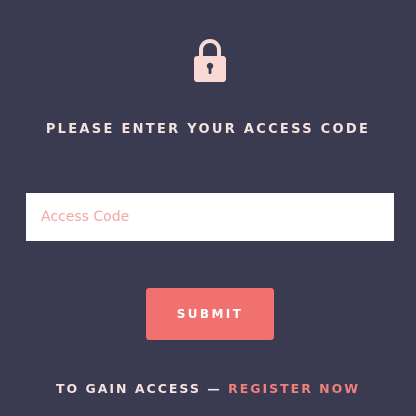  I want to click on footer-register: TO GAIN ACCESS — REGISTER NOW, so click(208, 389).